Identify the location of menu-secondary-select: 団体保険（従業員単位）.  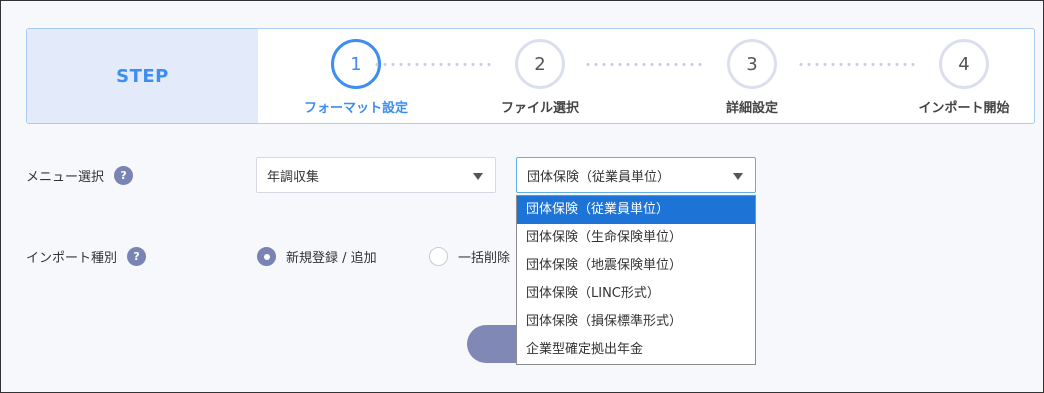
(636, 175).